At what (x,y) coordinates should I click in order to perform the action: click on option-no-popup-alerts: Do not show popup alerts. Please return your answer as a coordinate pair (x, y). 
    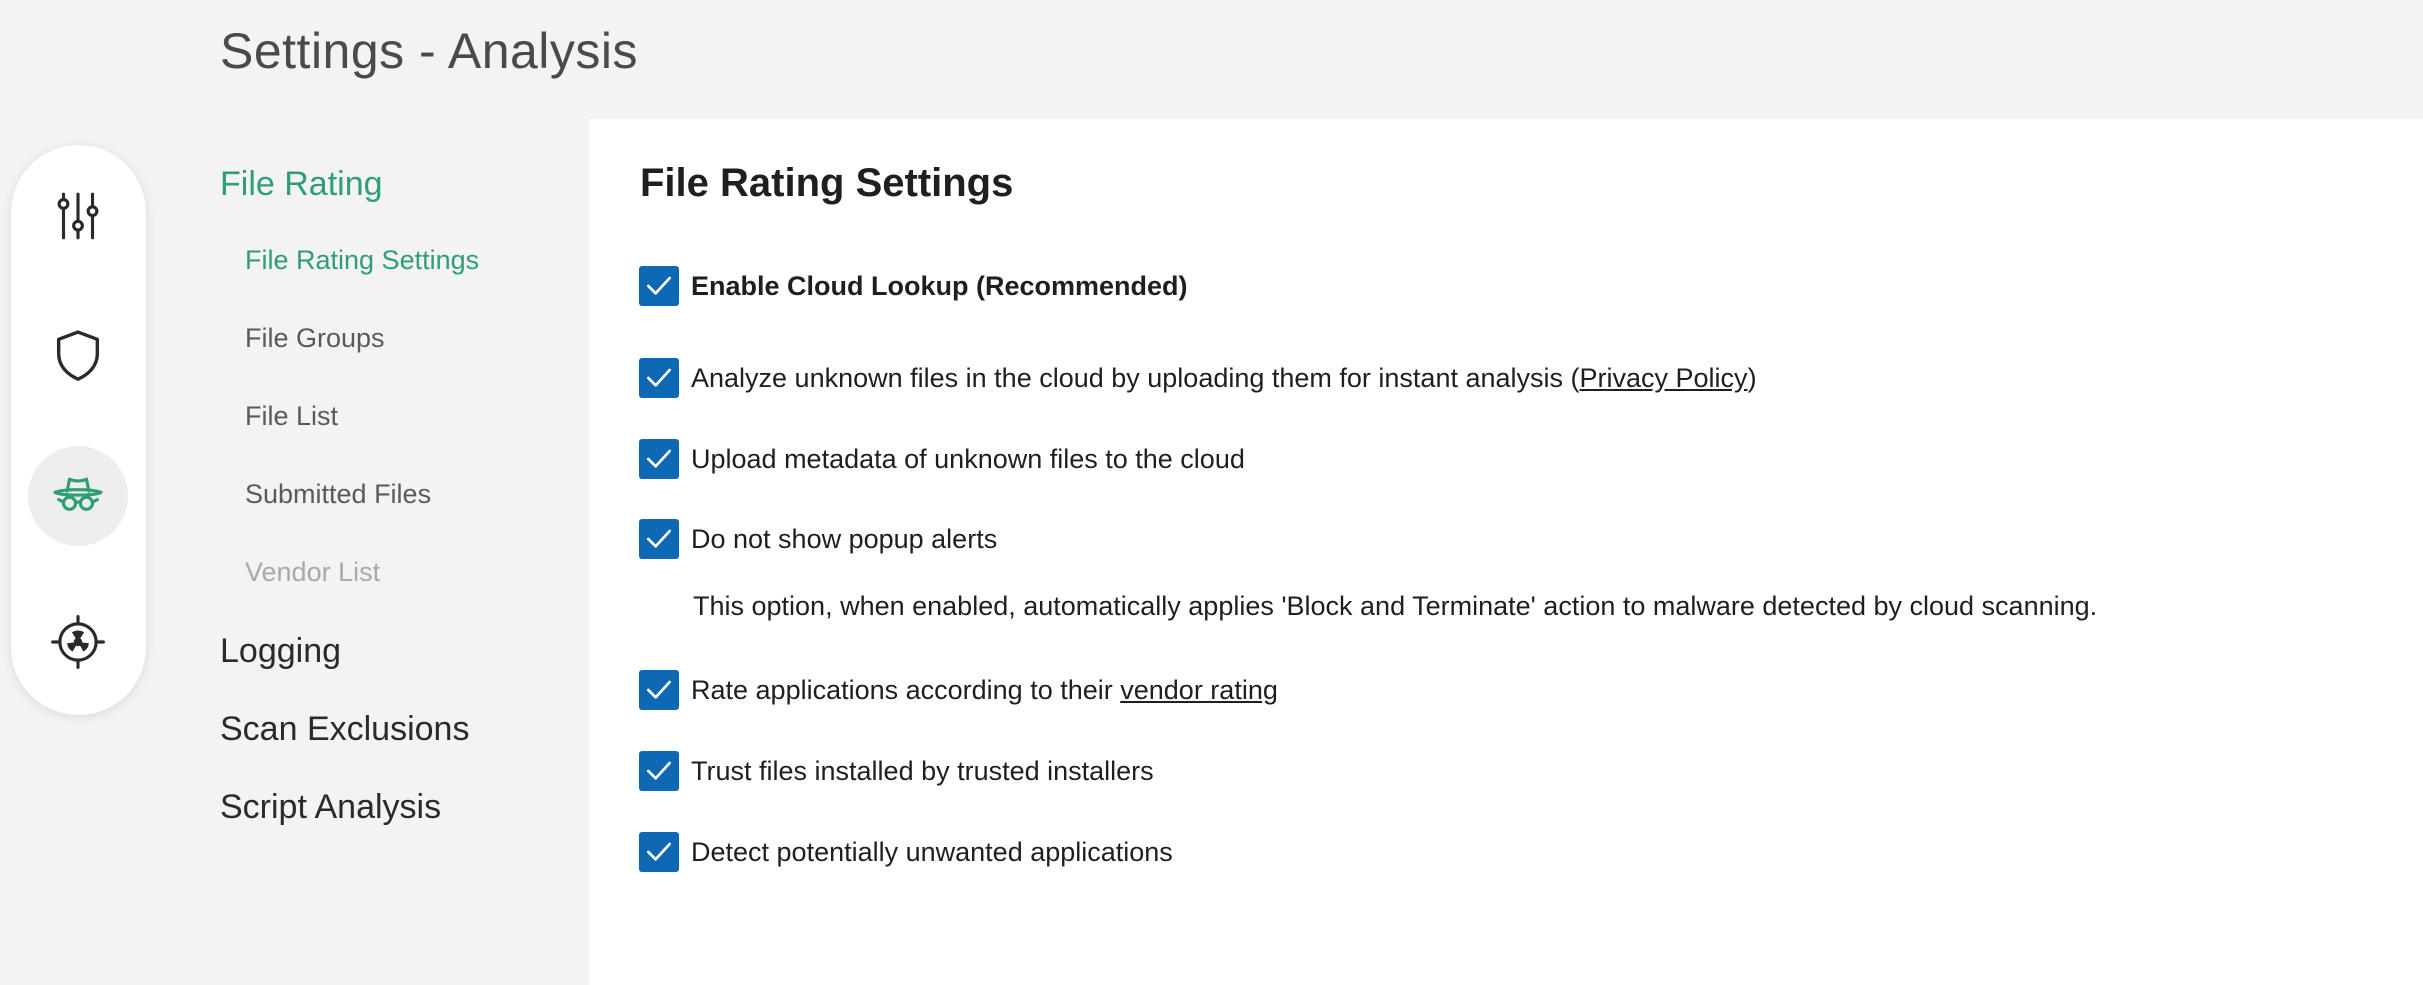
    Looking at the image, I should click on (818, 539).